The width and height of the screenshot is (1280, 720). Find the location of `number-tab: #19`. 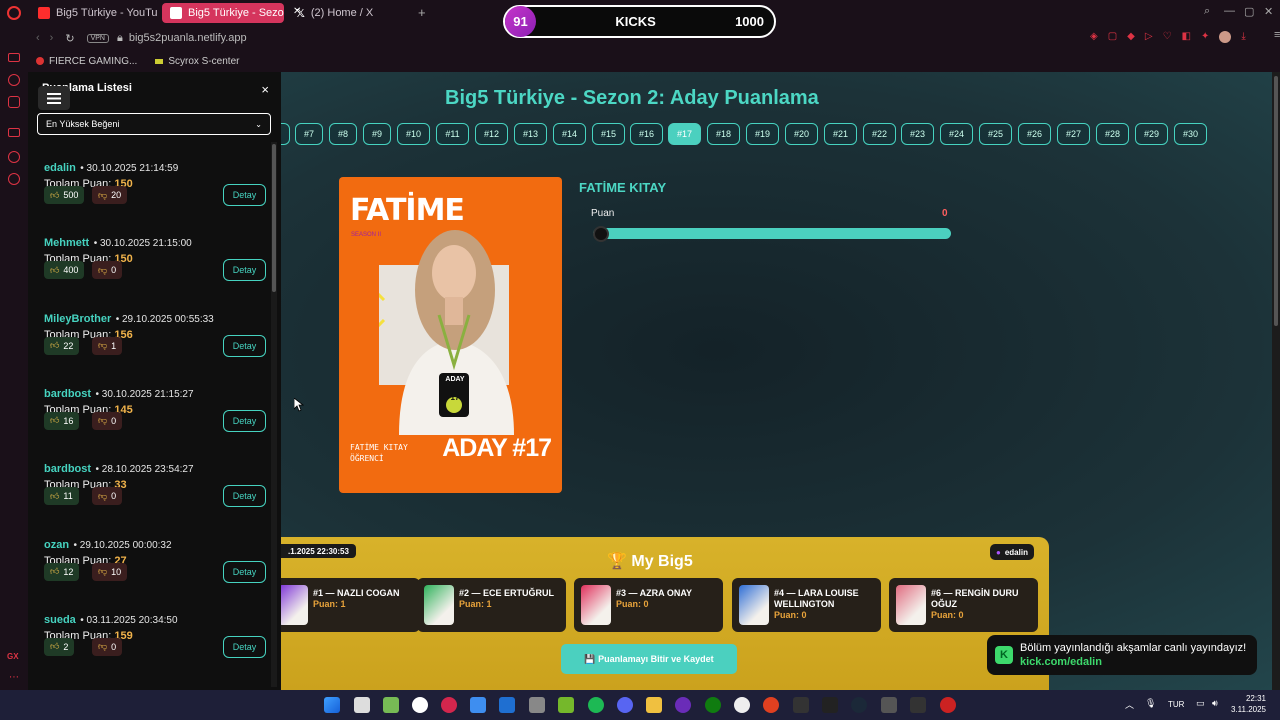

number-tab: #19 is located at coordinates (762, 134).